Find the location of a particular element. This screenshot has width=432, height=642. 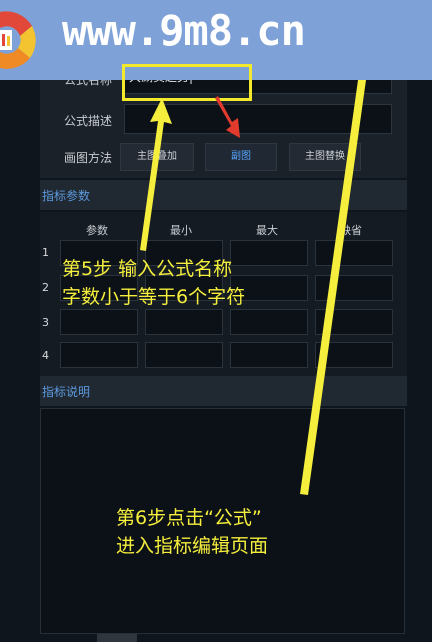

step5-arrow is located at coordinates (156, 174).